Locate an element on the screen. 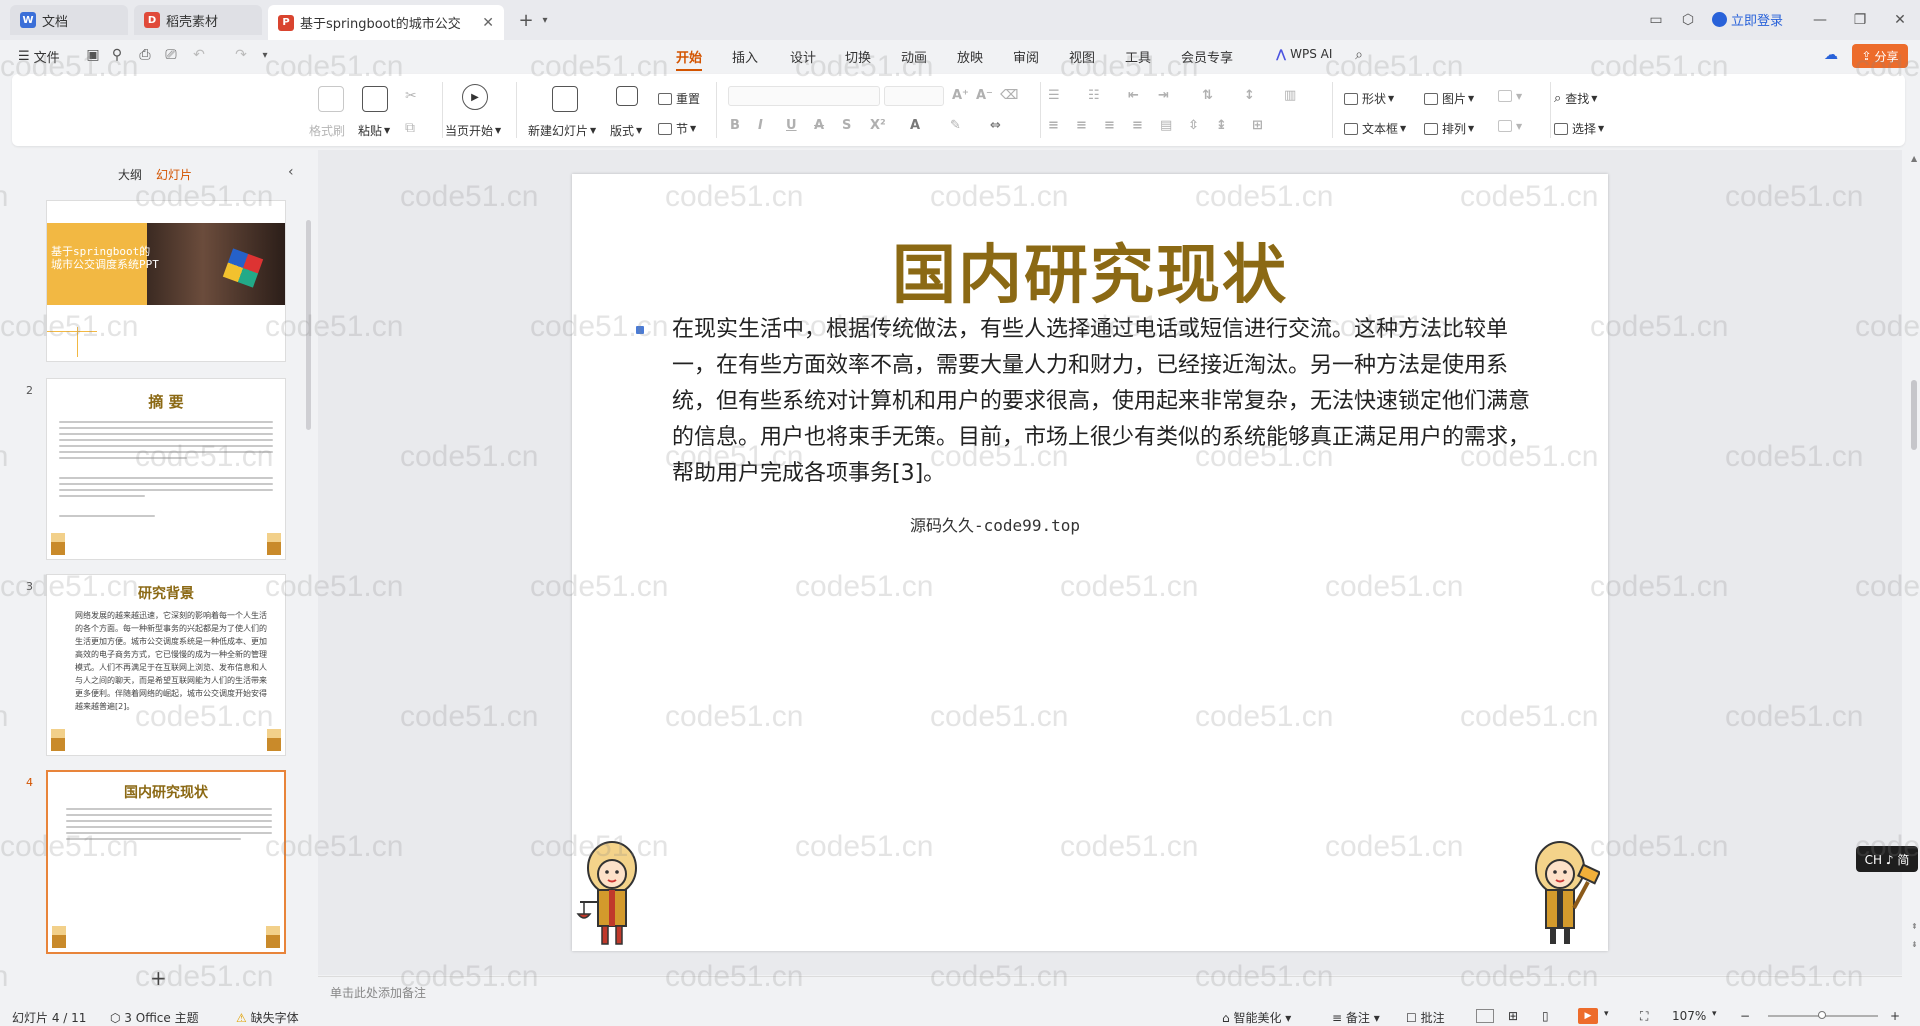  cube-icon: ⬡ is located at coordinates (1688, 20).